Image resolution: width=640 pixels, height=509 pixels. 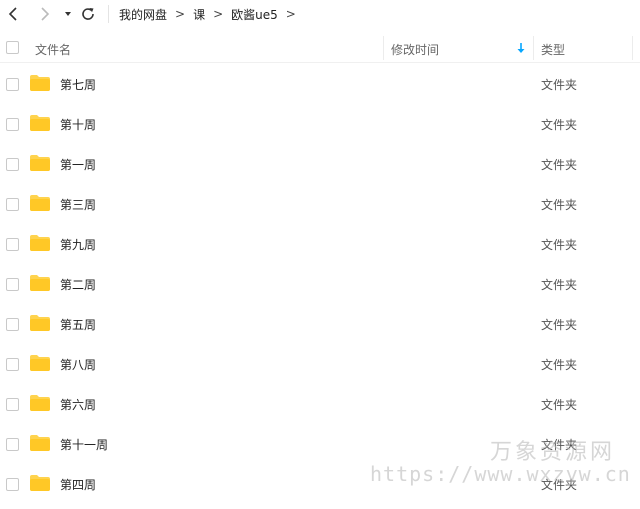 What do you see at coordinates (78, 484) in the screenshot?
I see `file-name: 第四周` at bounding box center [78, 484].